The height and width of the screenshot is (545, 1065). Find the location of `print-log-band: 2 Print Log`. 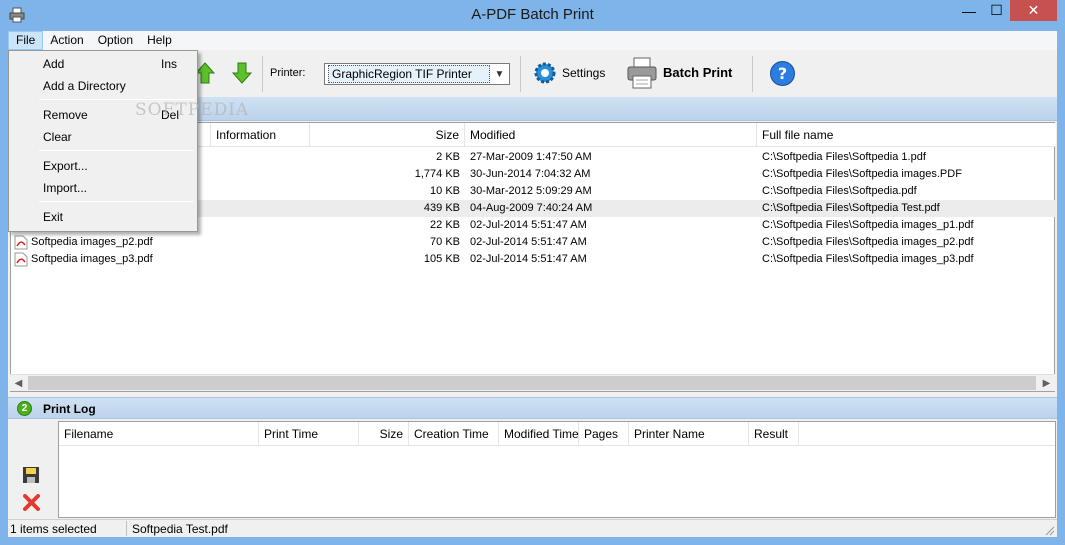

print-log-band: 2 Print Log is located at coordinates (532, 408).